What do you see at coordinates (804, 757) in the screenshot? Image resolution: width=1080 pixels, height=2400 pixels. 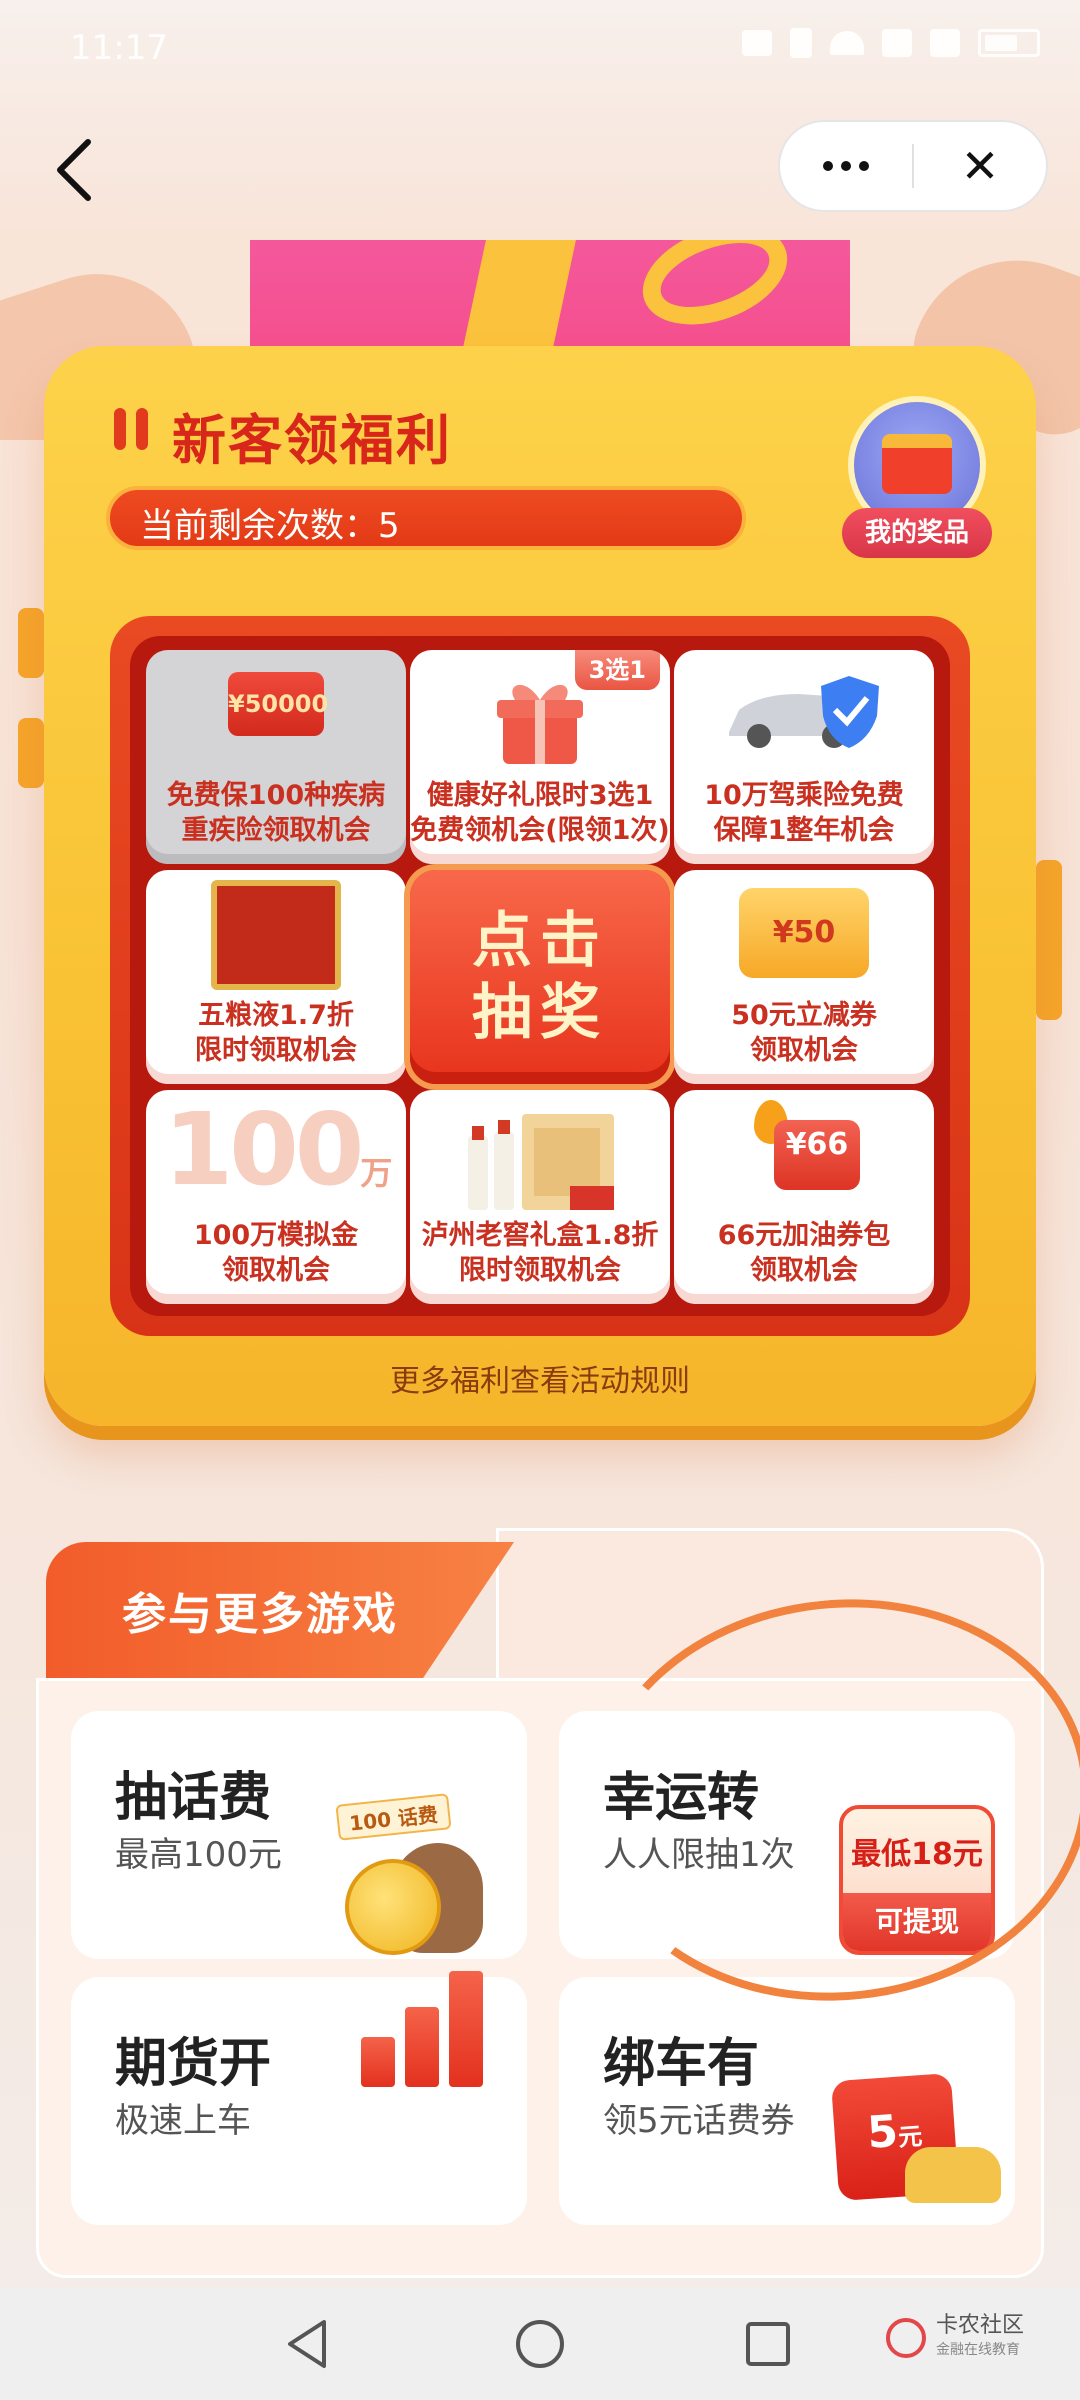 I see `prize-cell-car-insurance: 10万驾乘险免费 保障1整年机会` at bounding box center [804, 757].